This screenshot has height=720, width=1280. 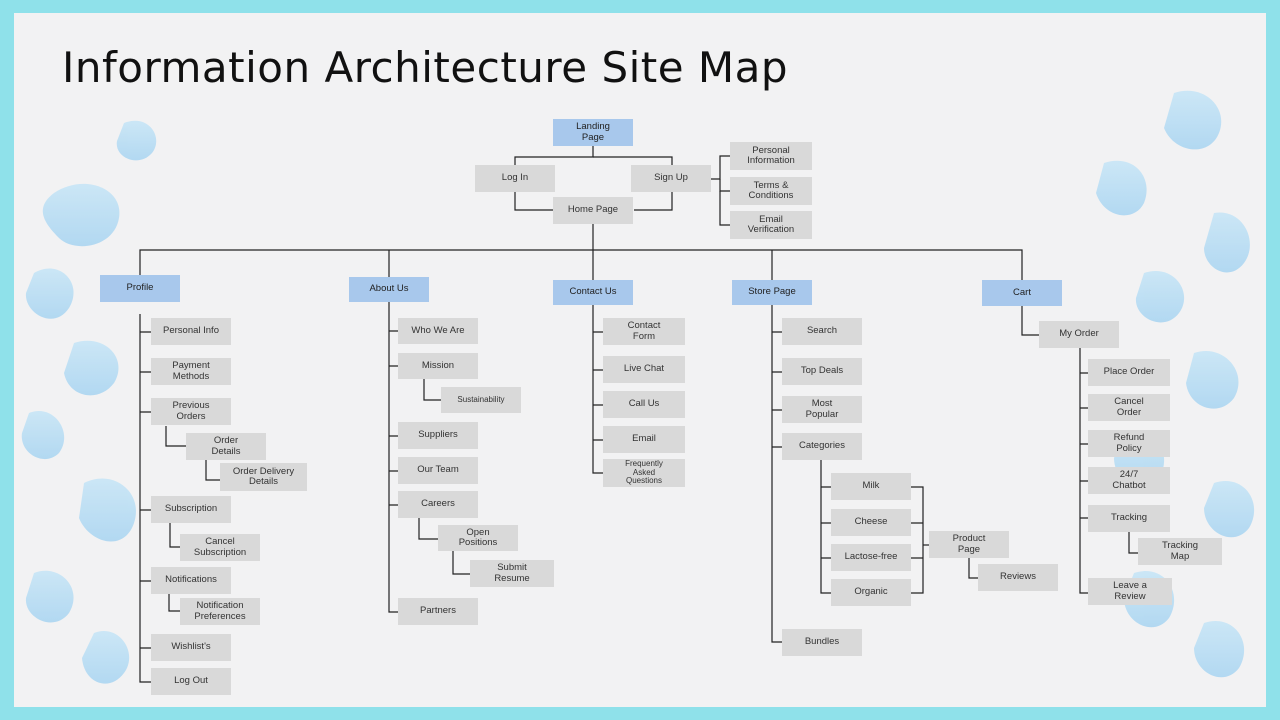 What do you see at coordinates (771, 156) in the screenshot?
I see `node-personal-information: Personal Information` at bounding box center [771, 156].